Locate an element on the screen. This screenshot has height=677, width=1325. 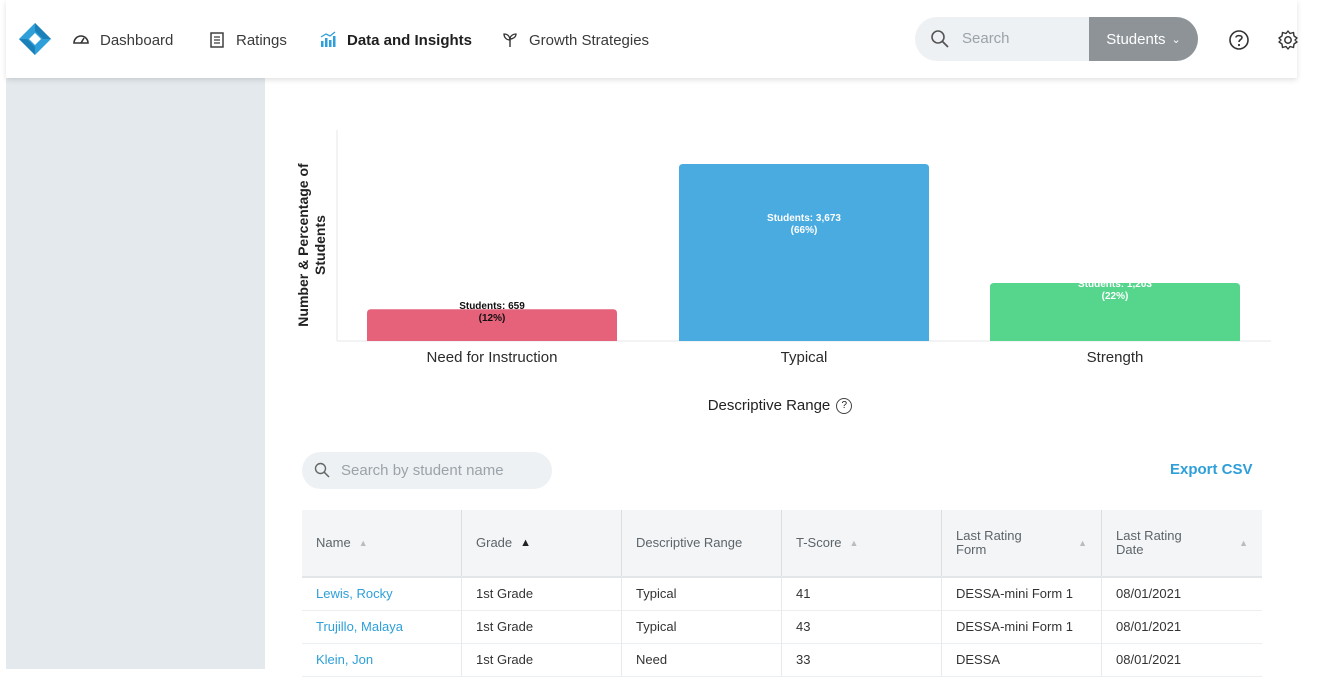
nav-growth-strategies: Growth Strategies is located at coordinates (575, 40).